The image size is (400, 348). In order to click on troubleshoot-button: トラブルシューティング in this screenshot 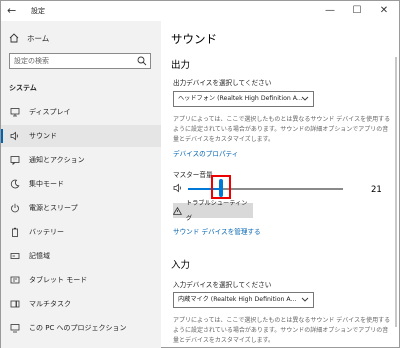, I will do `click(213, 211)`.